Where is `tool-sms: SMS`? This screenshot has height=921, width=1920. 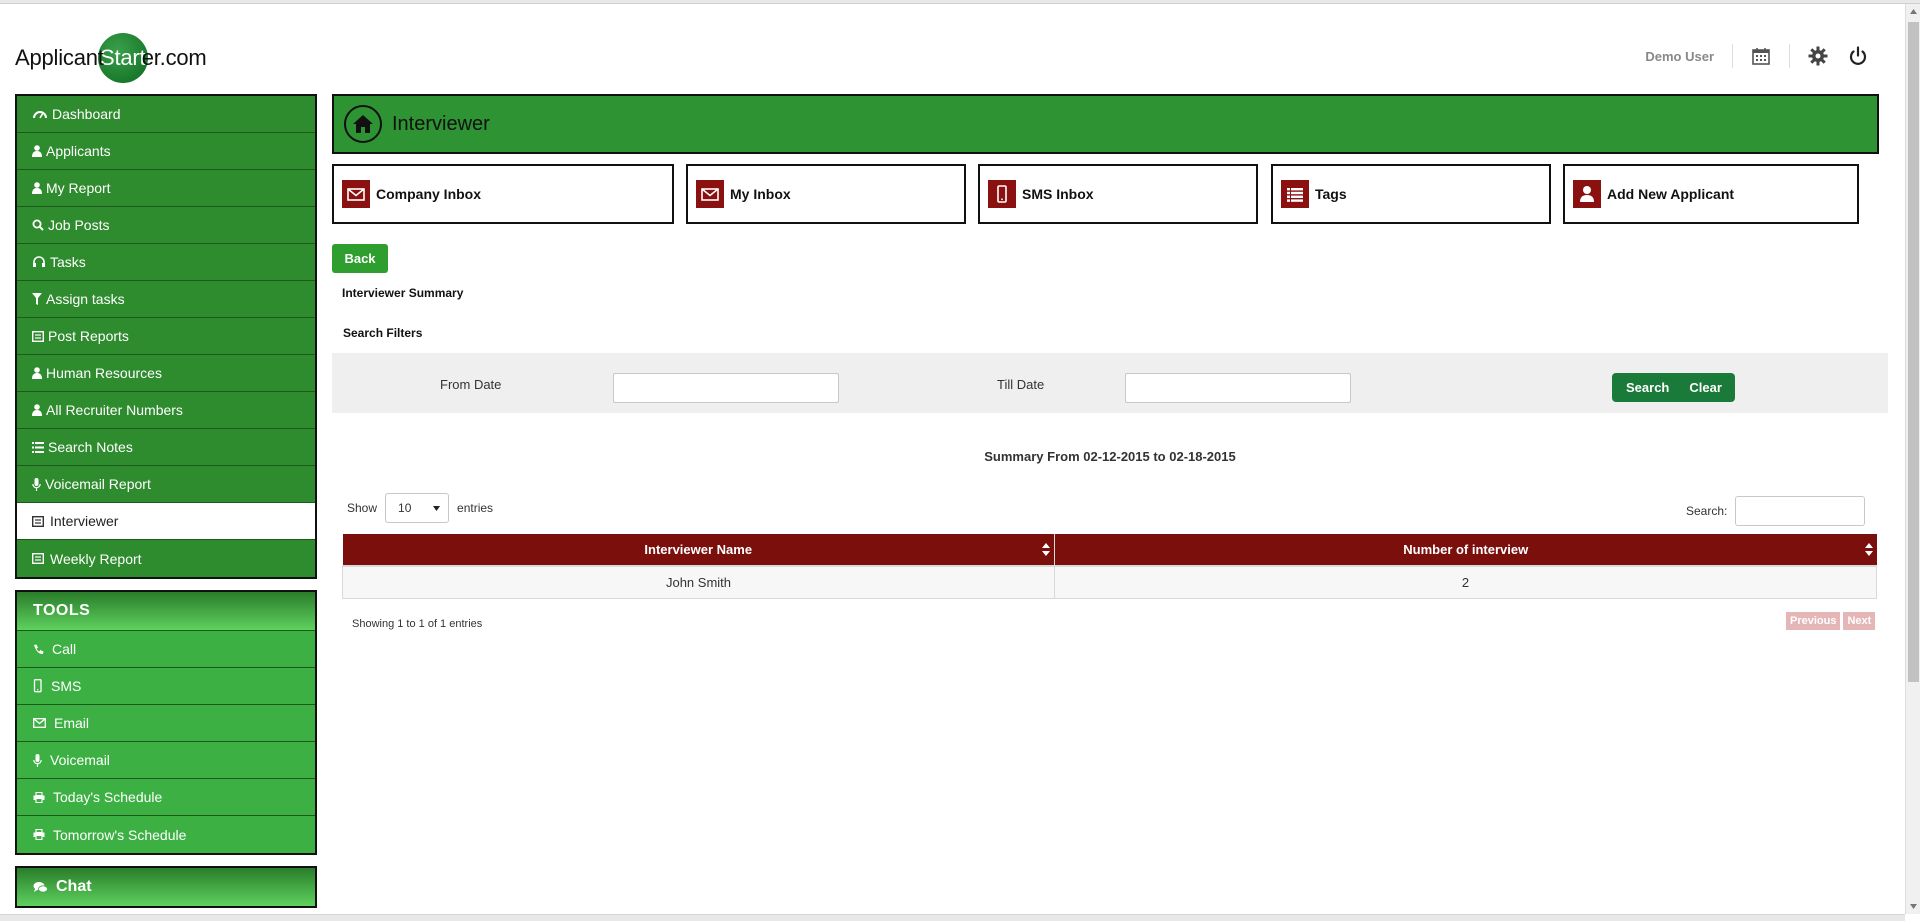 tool-sms: SMS is located at coordinates (166, 686).